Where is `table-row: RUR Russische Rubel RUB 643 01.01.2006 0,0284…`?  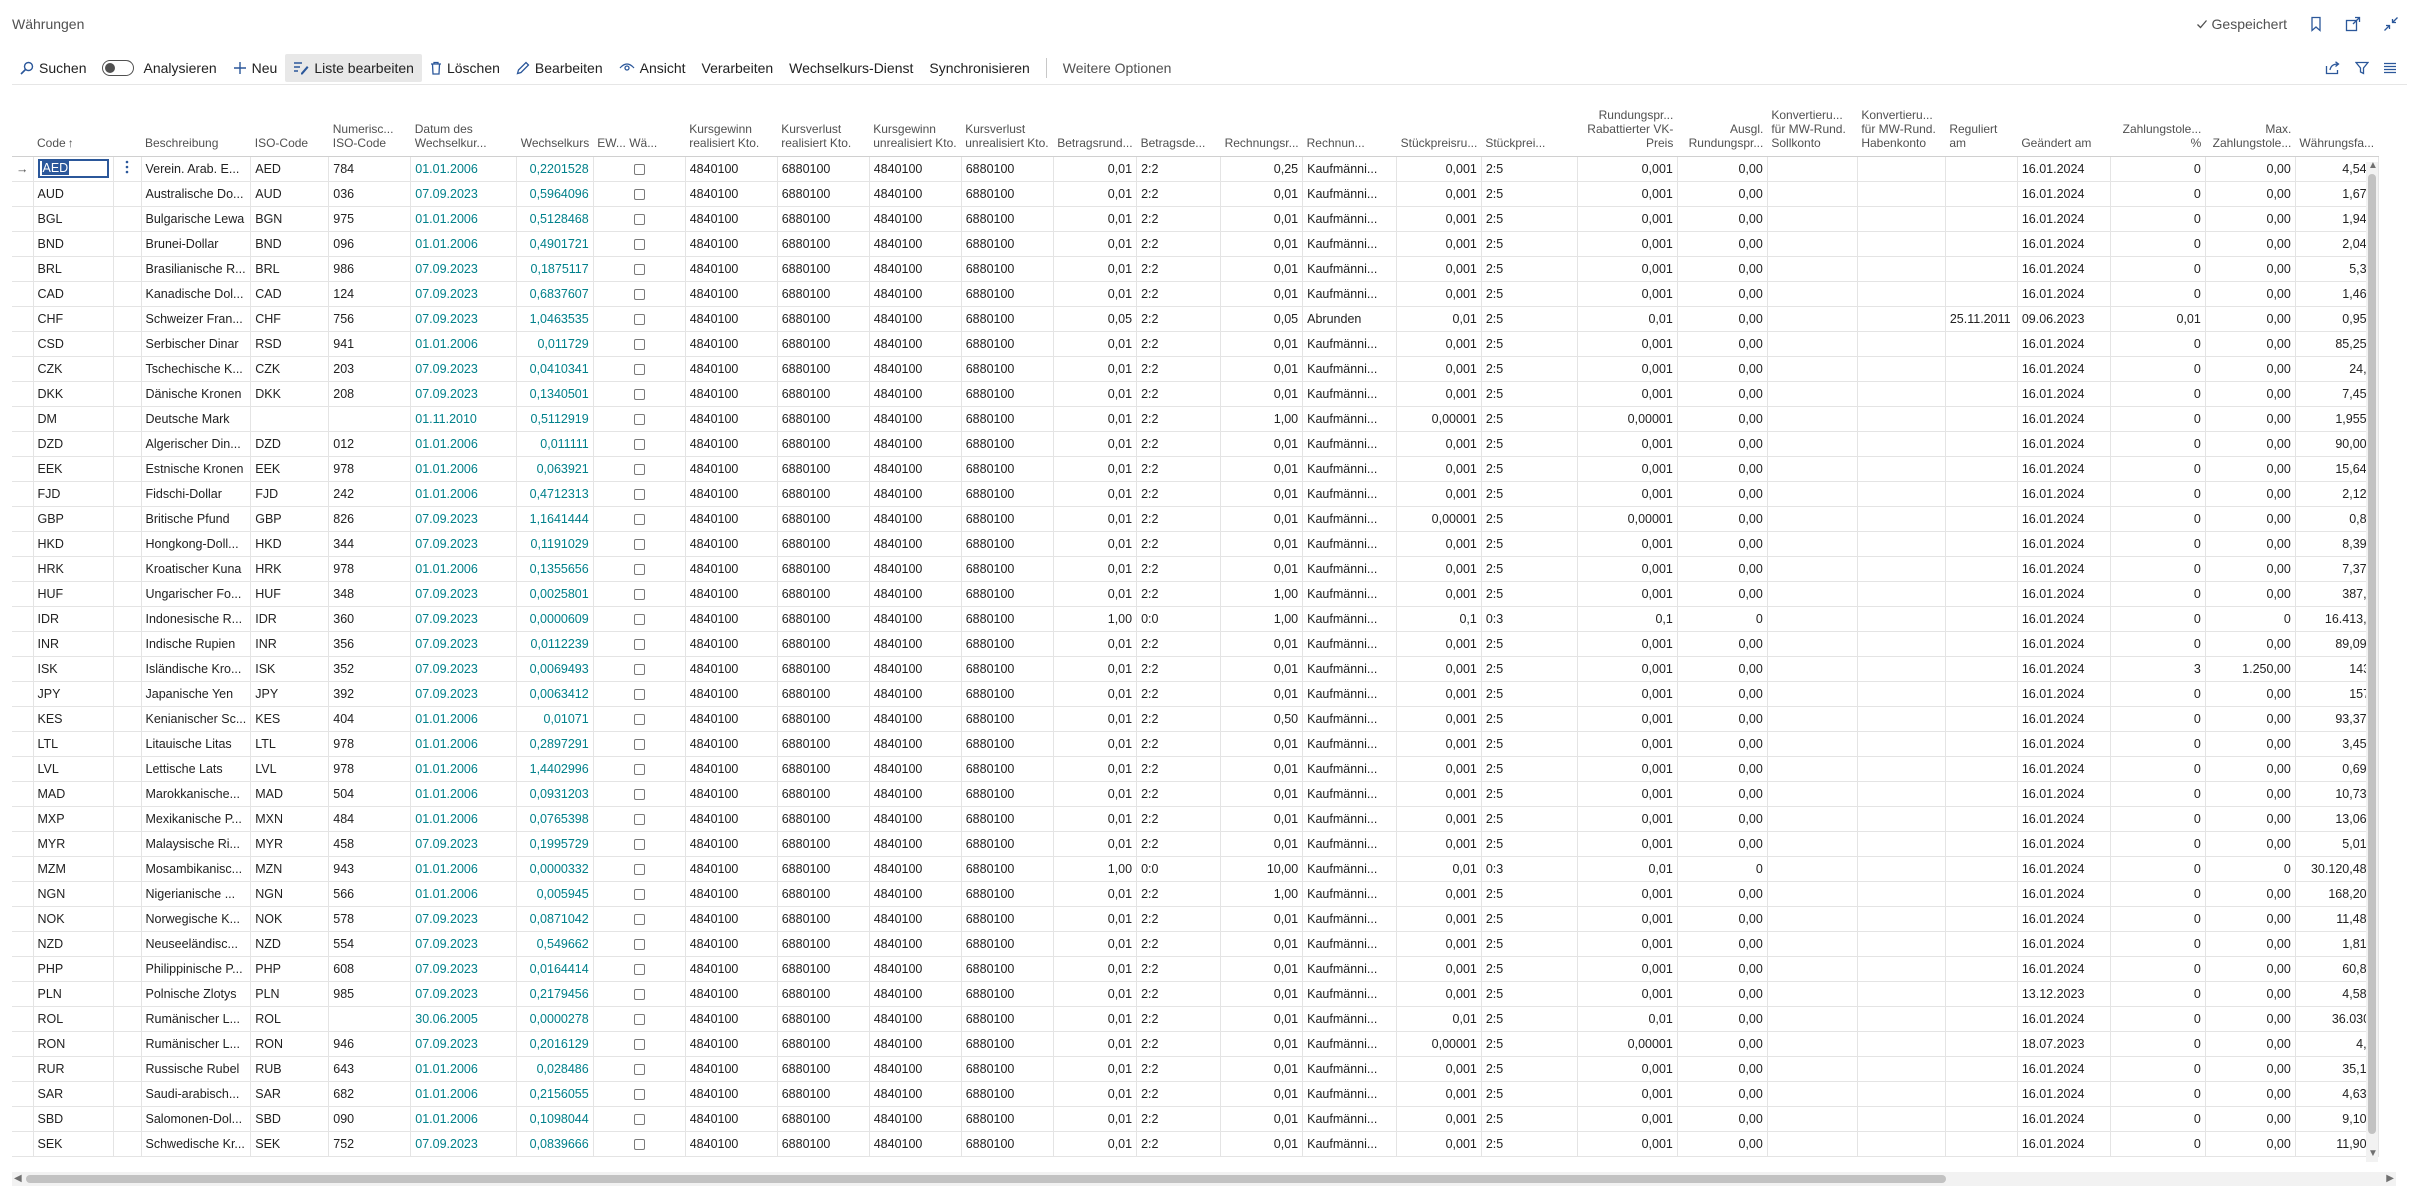
table-row: RUR Russische Rubel RUB 643 01.01.2006 0,0284… is located at coordinates (1195, 1069).